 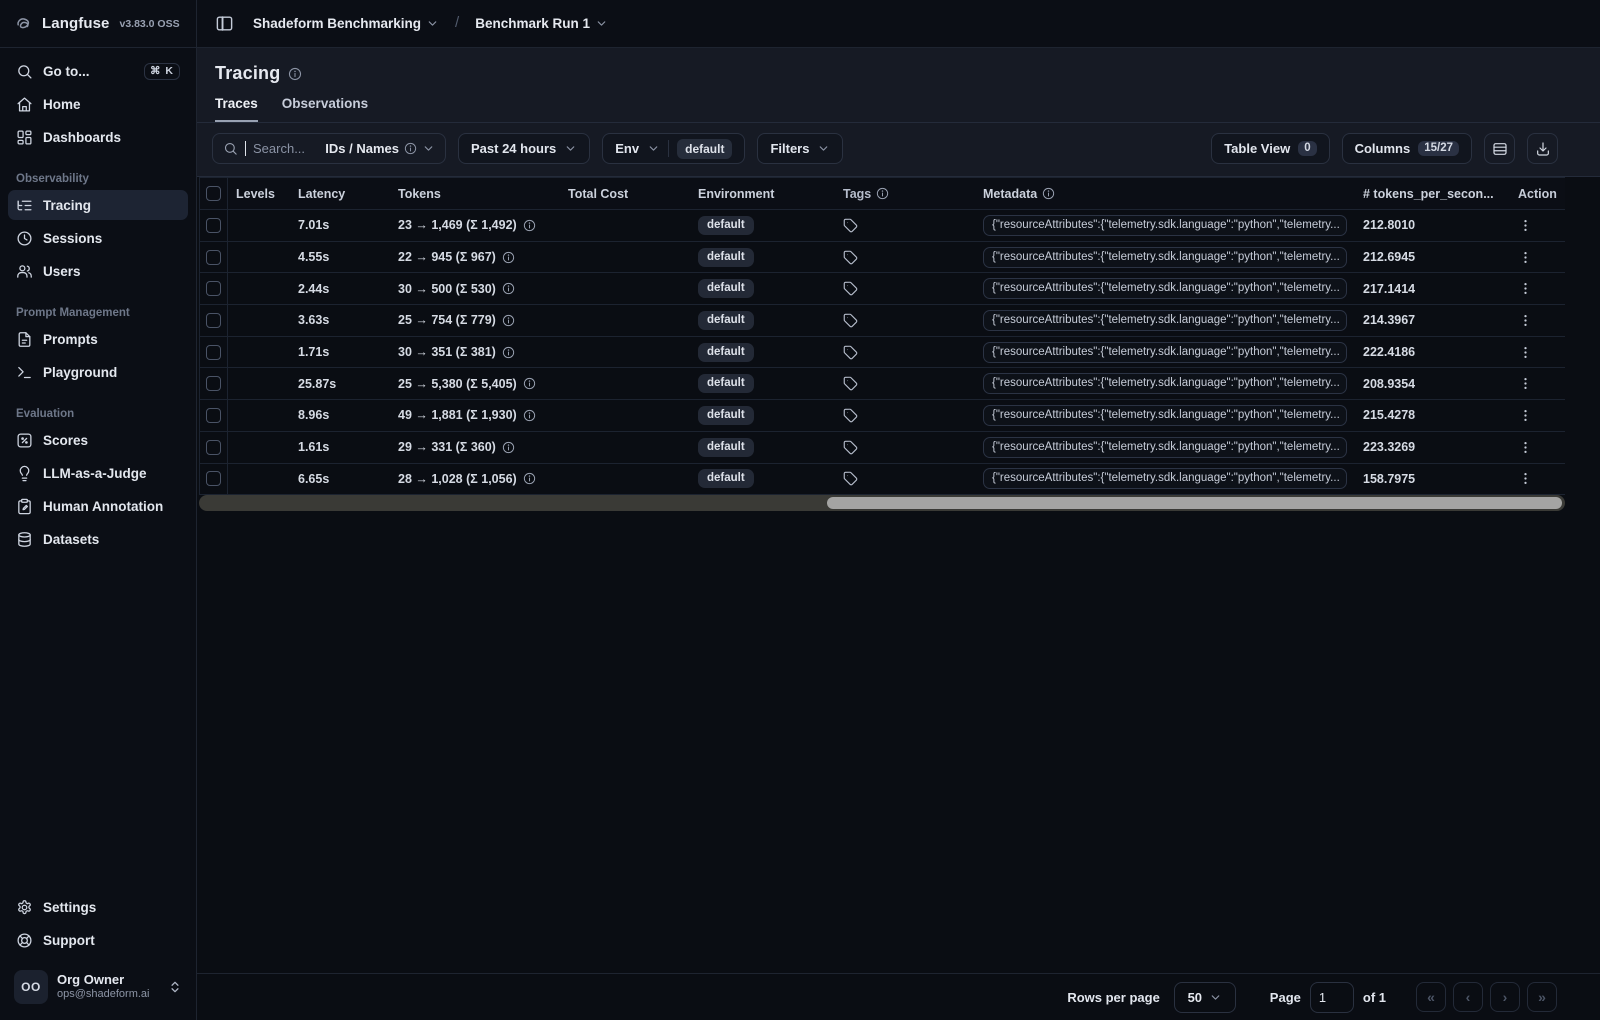 I want to click on time-range-dropdown: Past 24 hours, so click(x=524, y=148).